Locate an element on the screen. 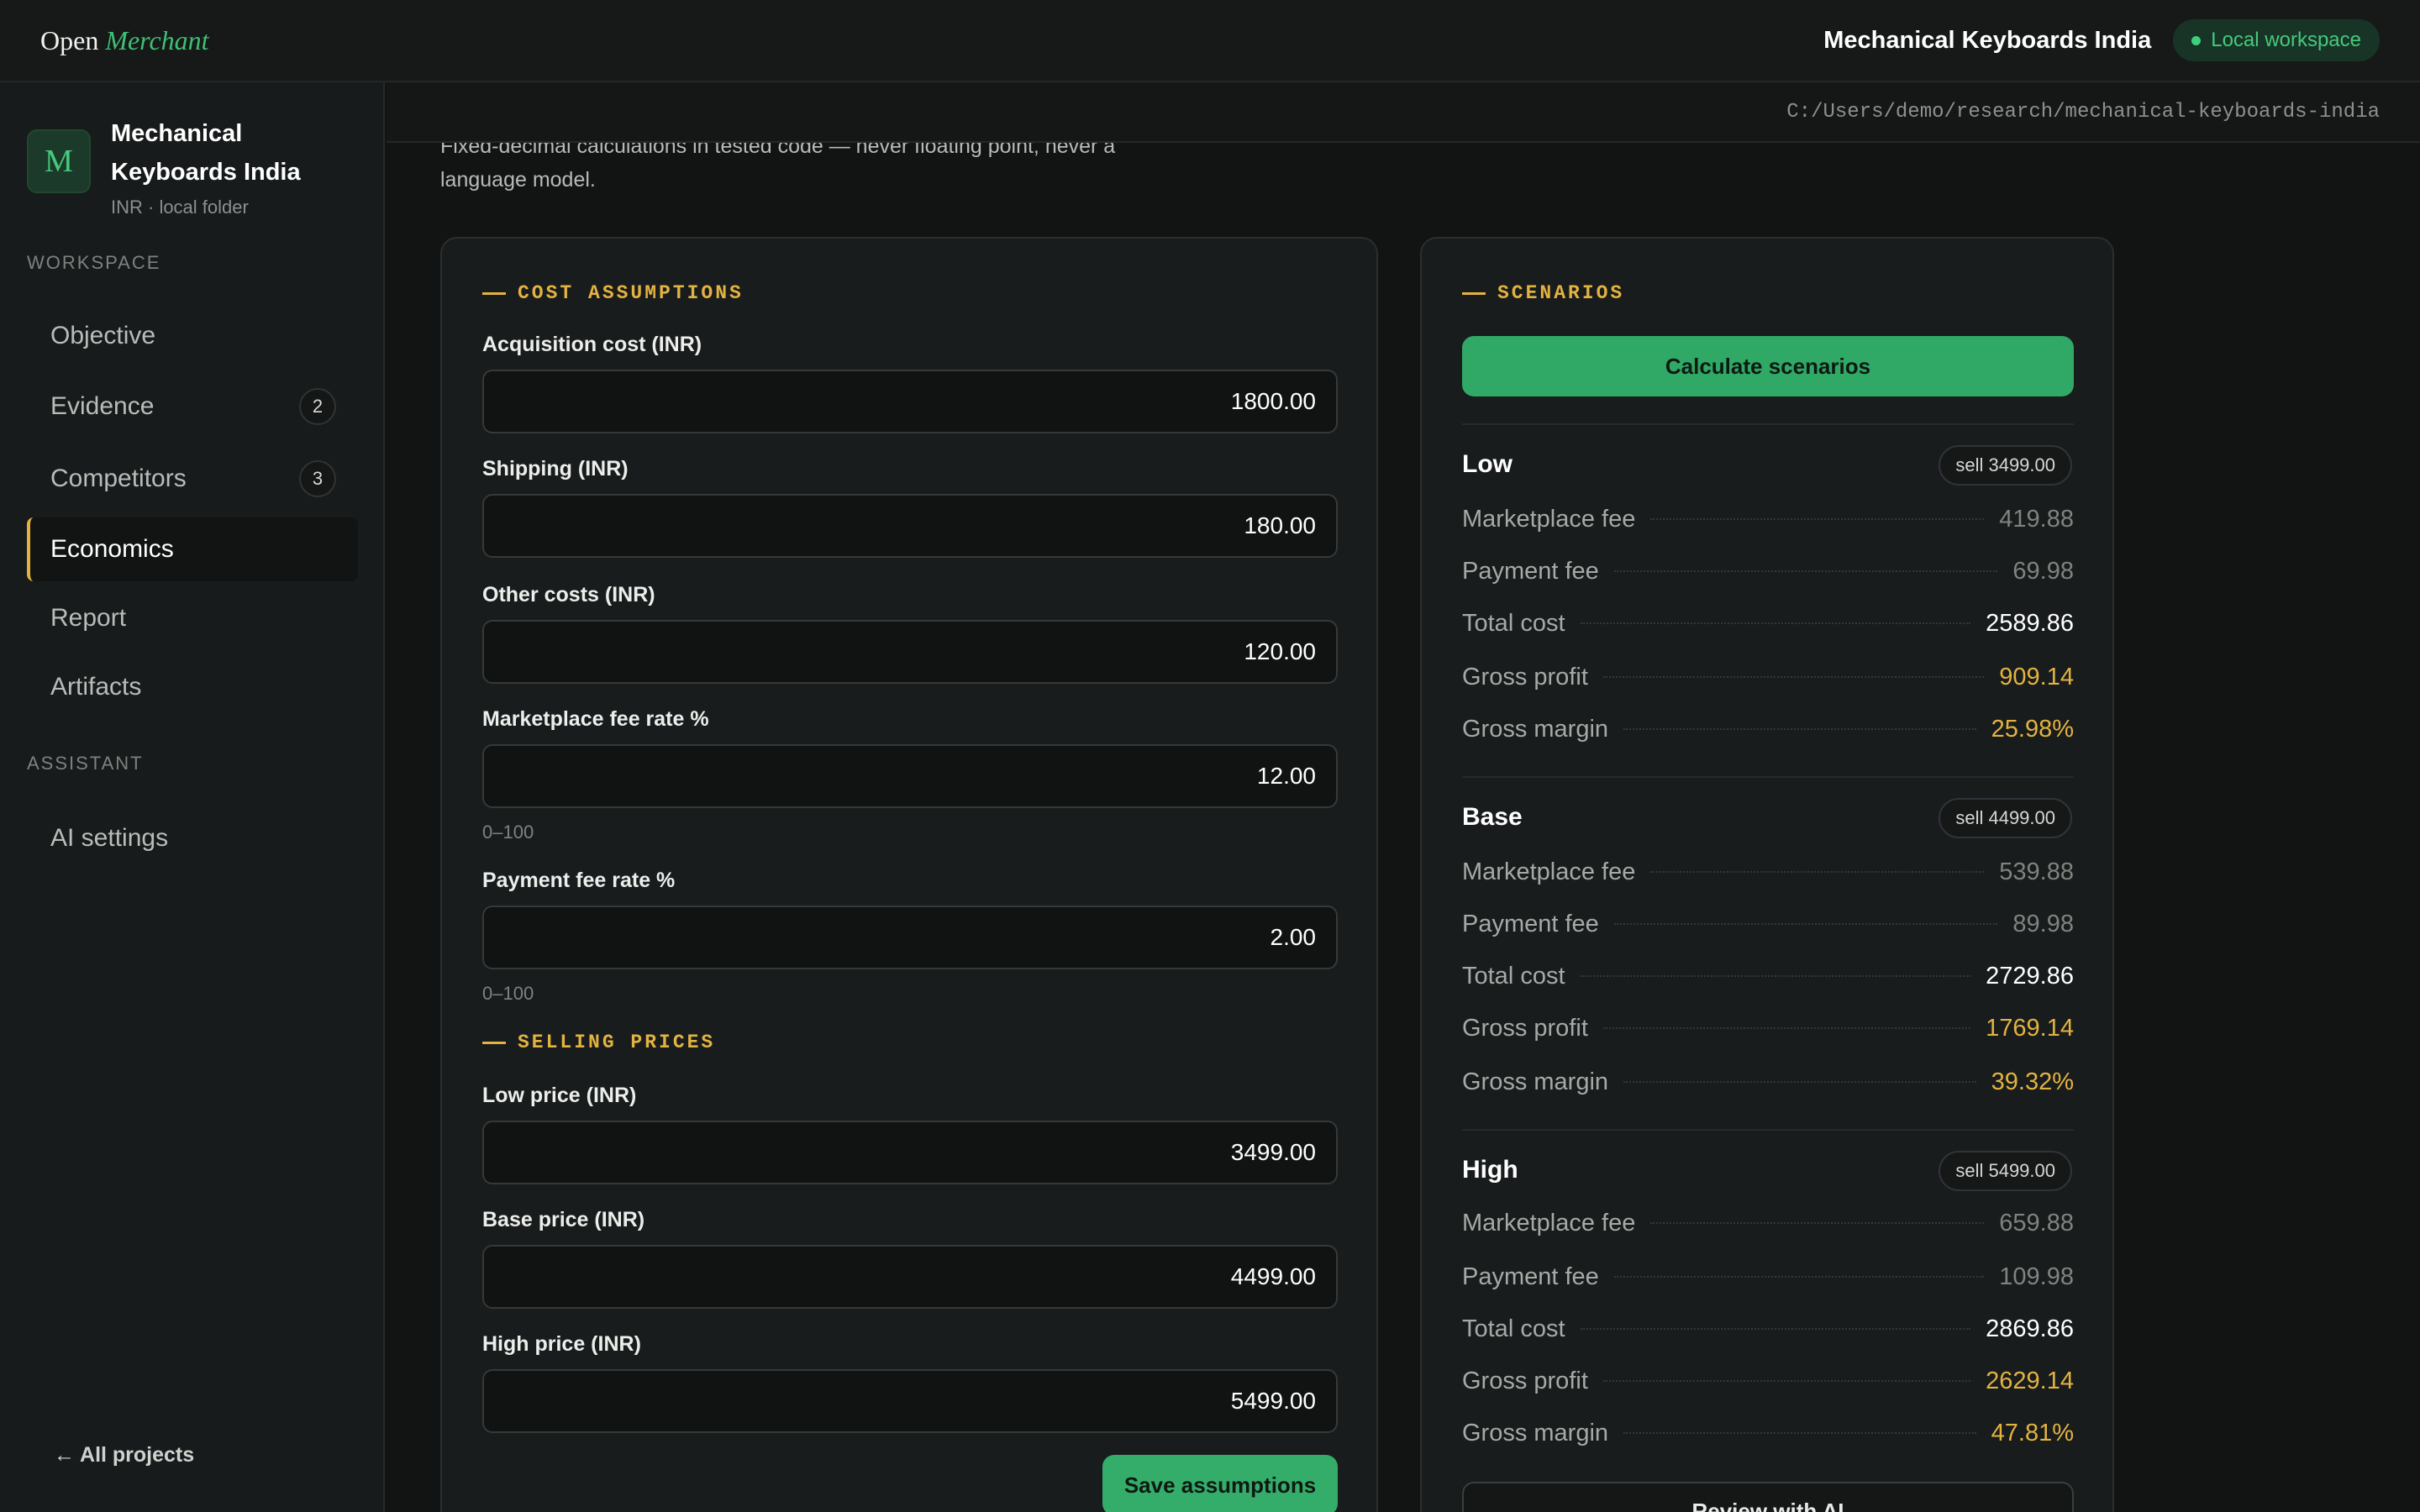 The height and width of the screenshot is (1512, 2420). marketplace-fee-rate-input is located at coordinates (910, 776).